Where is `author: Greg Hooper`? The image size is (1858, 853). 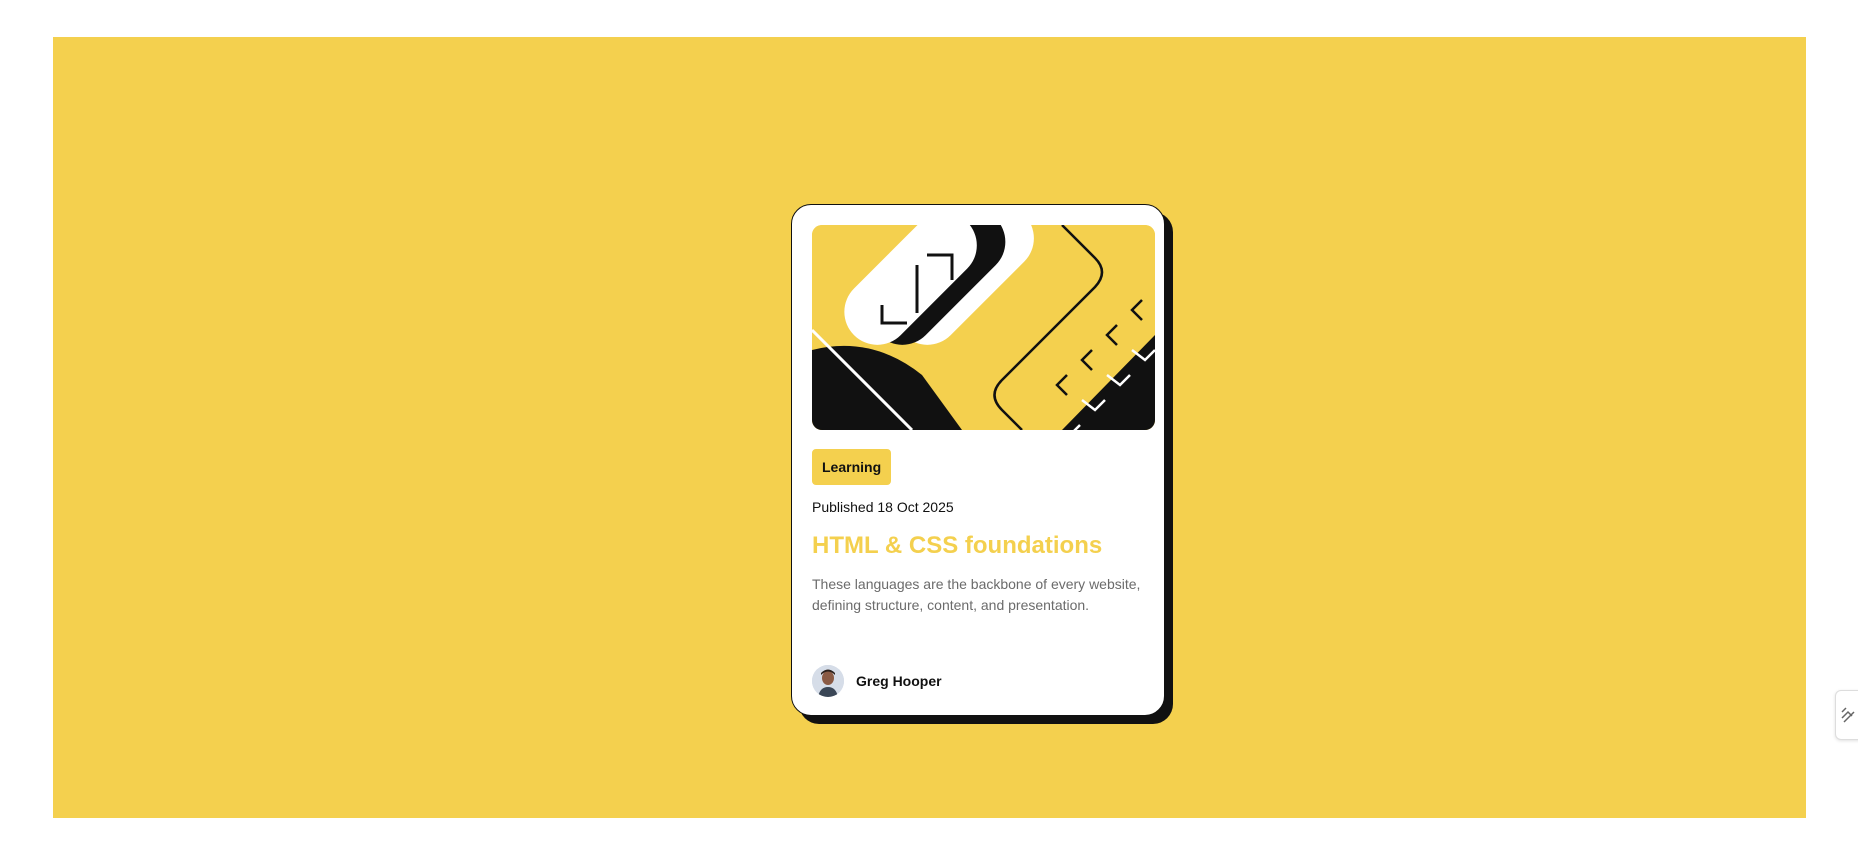 author: Greg Hooper is located at coordinates (877, 681).